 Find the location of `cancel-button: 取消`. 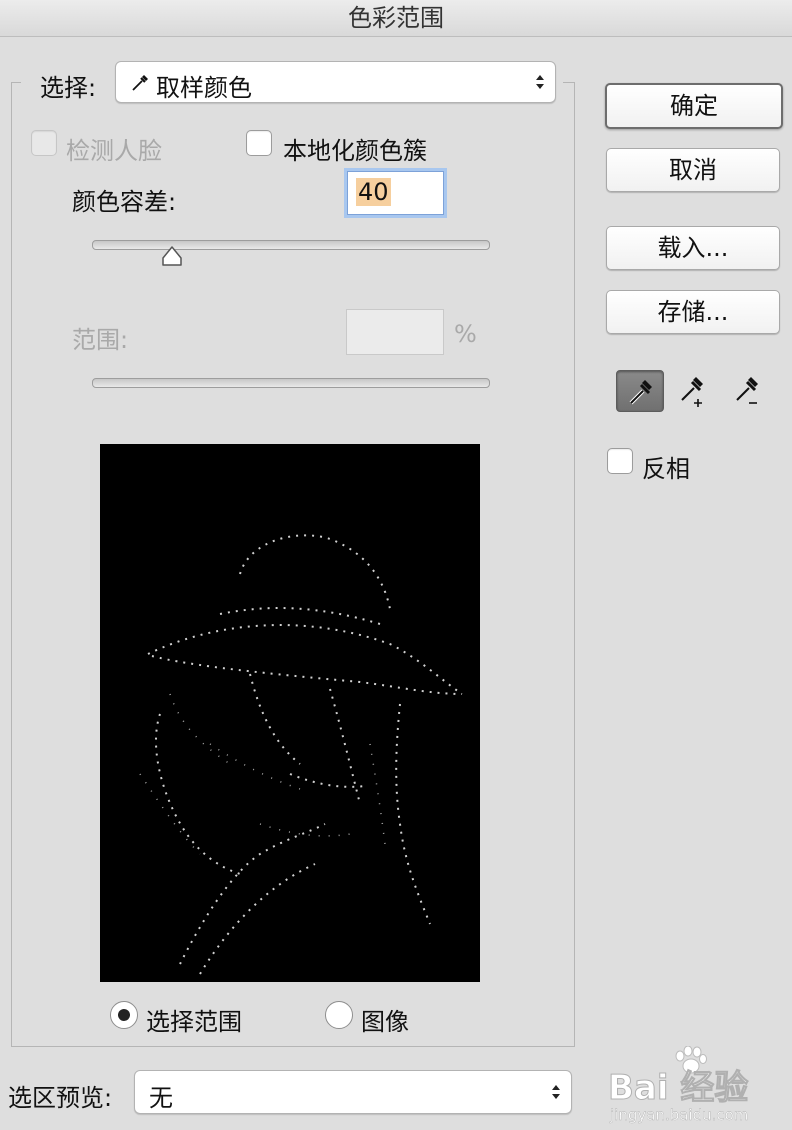

cancel-button: 取消 is located at coordinates (693, 170).